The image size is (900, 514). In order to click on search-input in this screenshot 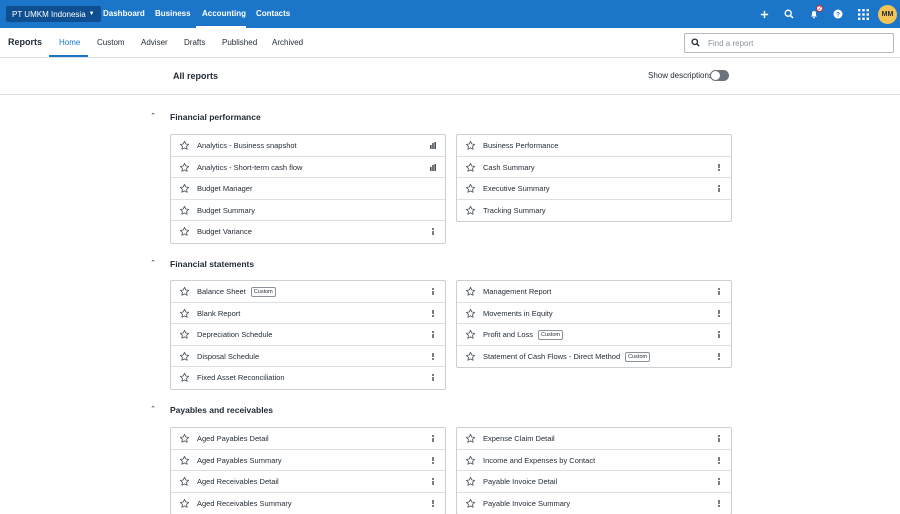, I will do `click(793, 43)`.